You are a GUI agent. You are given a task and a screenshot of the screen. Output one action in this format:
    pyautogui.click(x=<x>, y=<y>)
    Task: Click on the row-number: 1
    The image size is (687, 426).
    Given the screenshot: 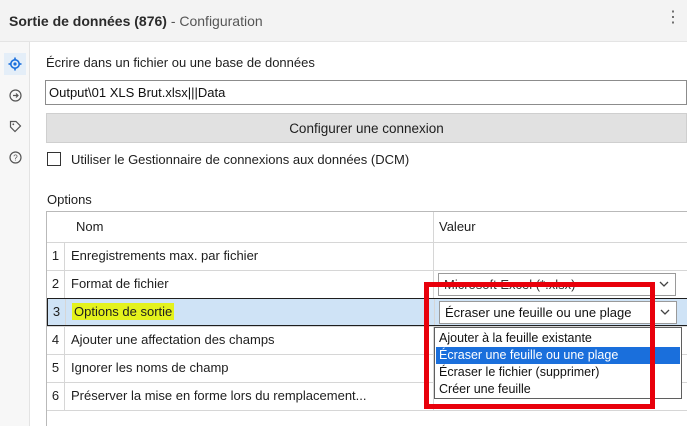 What is the action you would take?
    pyautogui.click(x=56, y=256)
    